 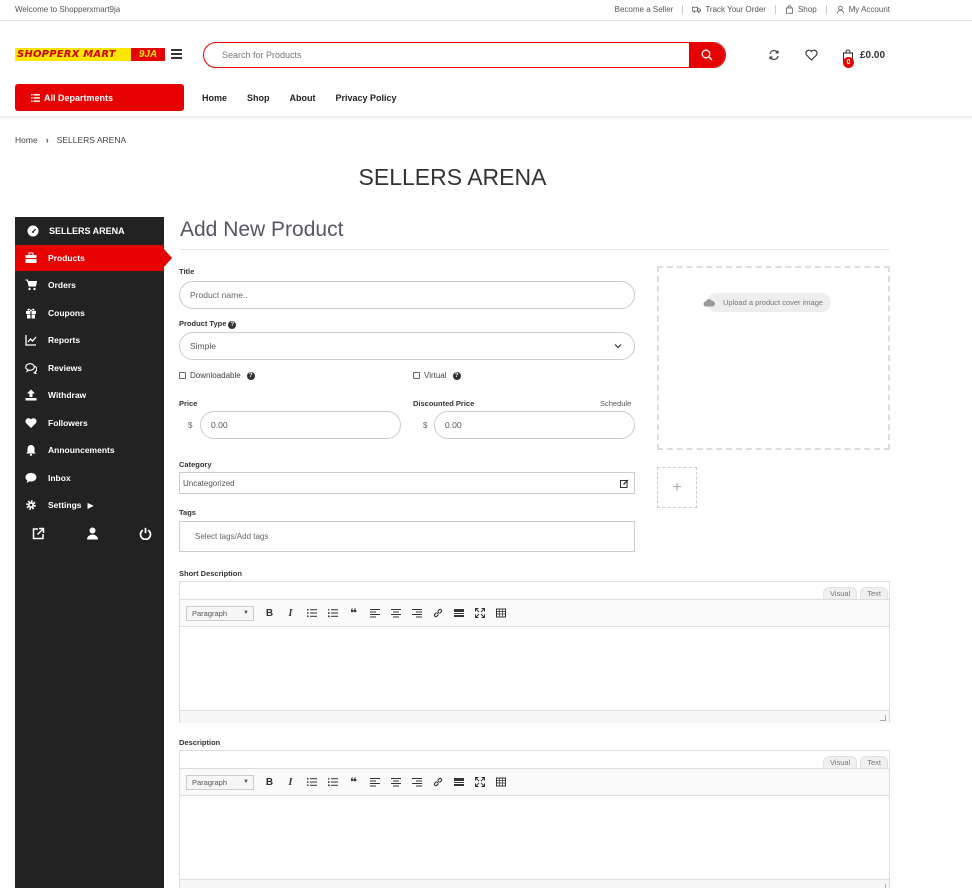 I want to click on price-input: 0.00, so click(x=300, y=425).